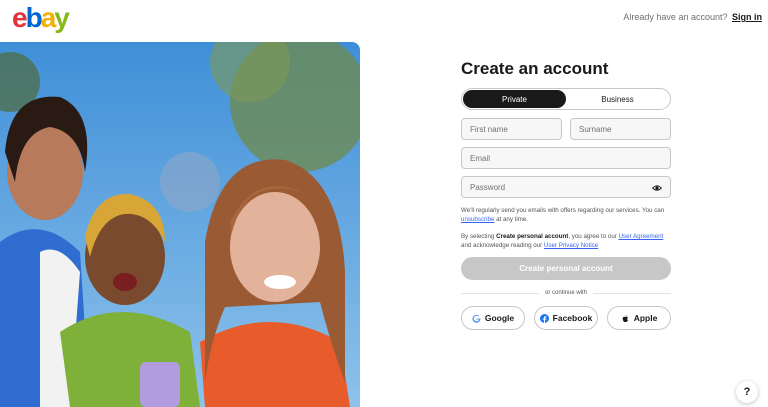 Image resolution: width=768 pixels, height=407 pixels. Describe the element at coordinates (478, 236) in the screenshot. I see `agreement-prefix: By selecting` at that location.